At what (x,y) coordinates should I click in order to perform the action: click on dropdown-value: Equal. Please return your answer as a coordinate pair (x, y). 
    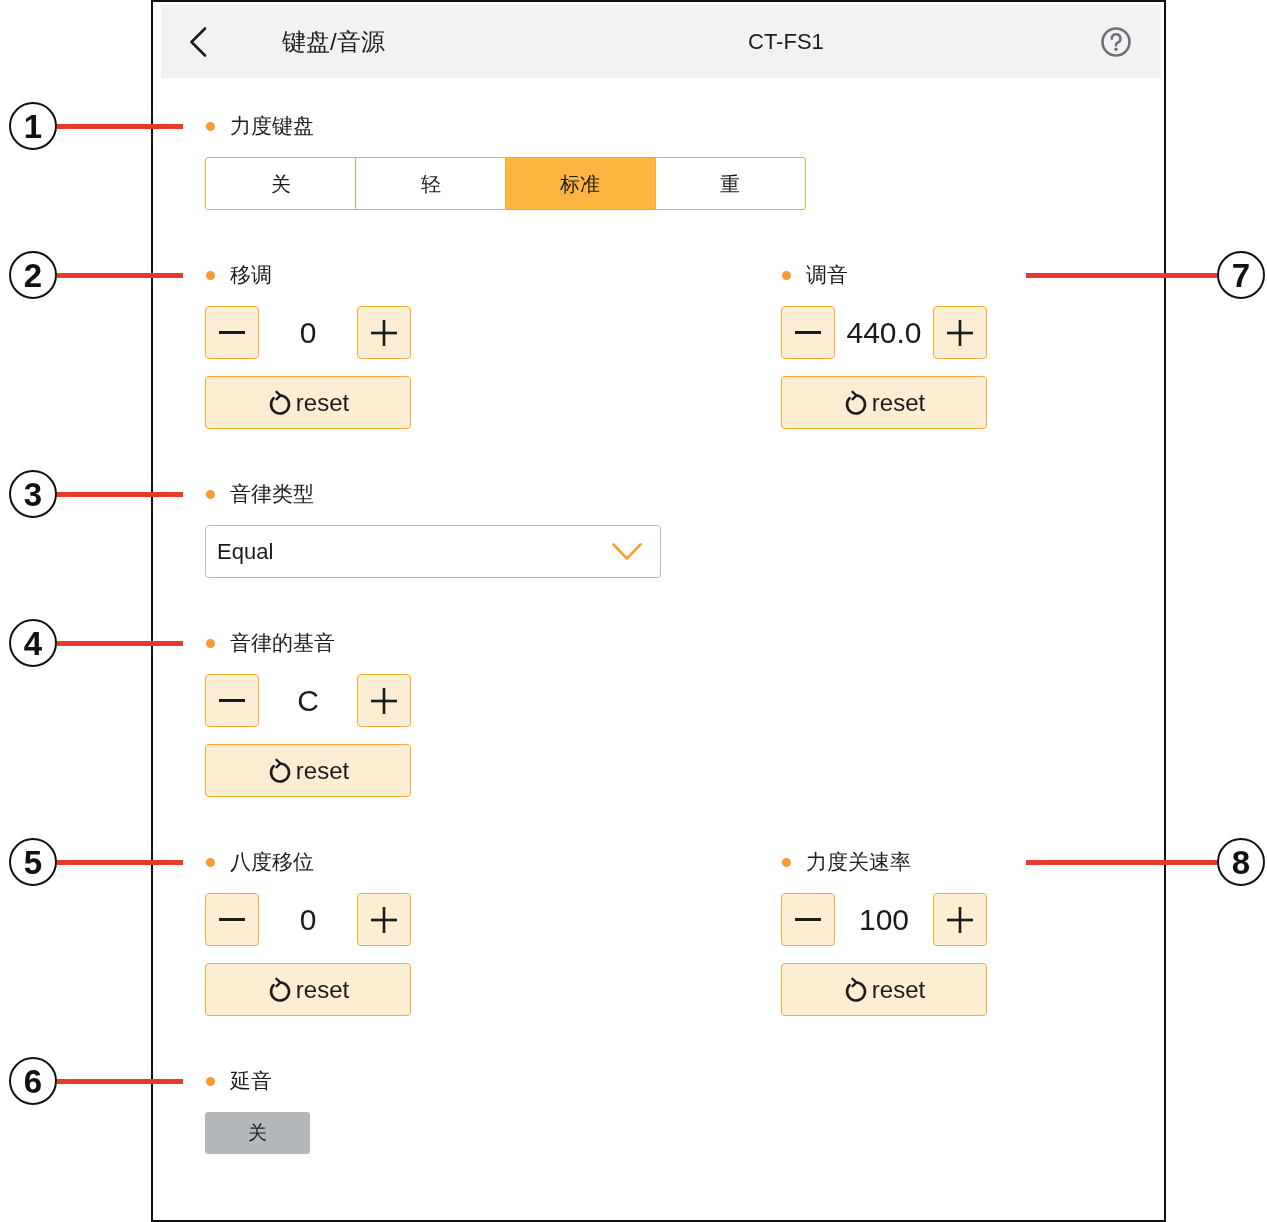
    Looking at the image, I should click on (245, 552).